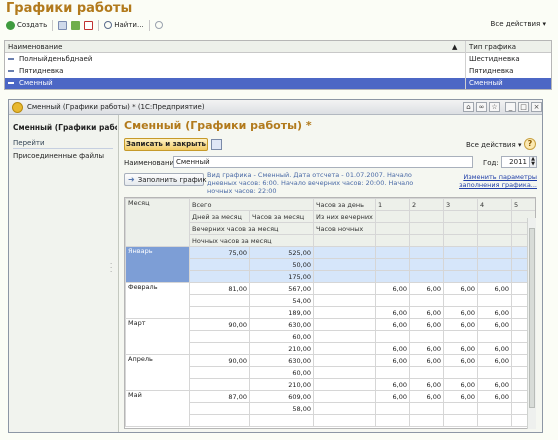 This screenshot has width=558, height=440. Describe the element at coordinates (510, 107) in the screenshot. I see `minimize-button: _` at that location.